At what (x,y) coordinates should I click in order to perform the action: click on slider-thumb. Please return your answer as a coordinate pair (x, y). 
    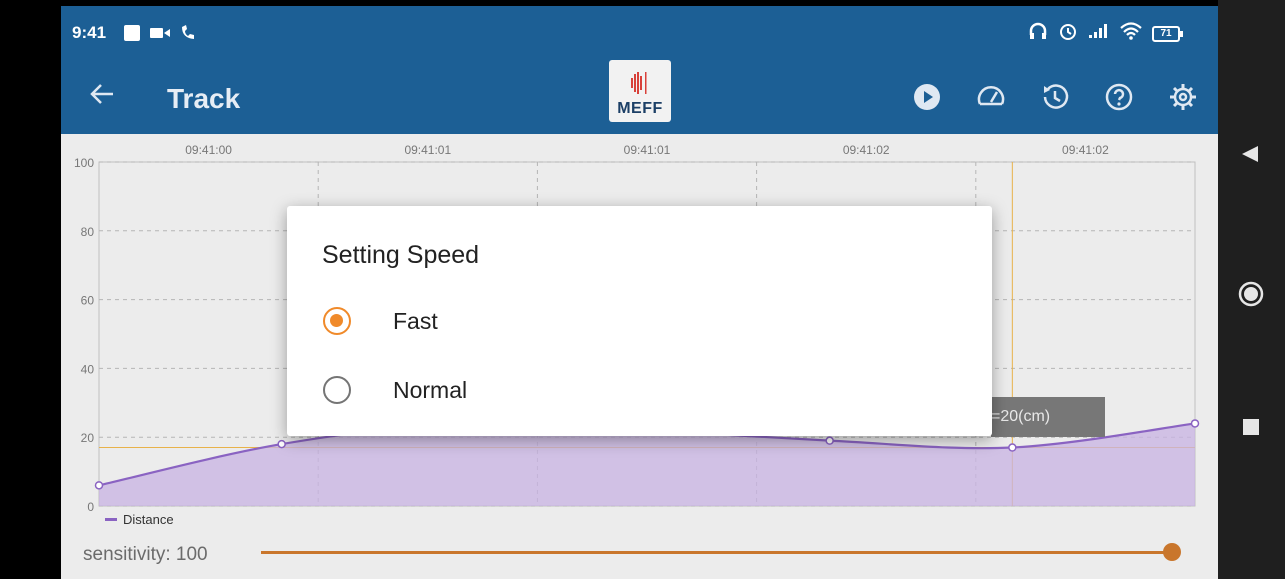
    Looking at the image, I should click on (1172, 552).